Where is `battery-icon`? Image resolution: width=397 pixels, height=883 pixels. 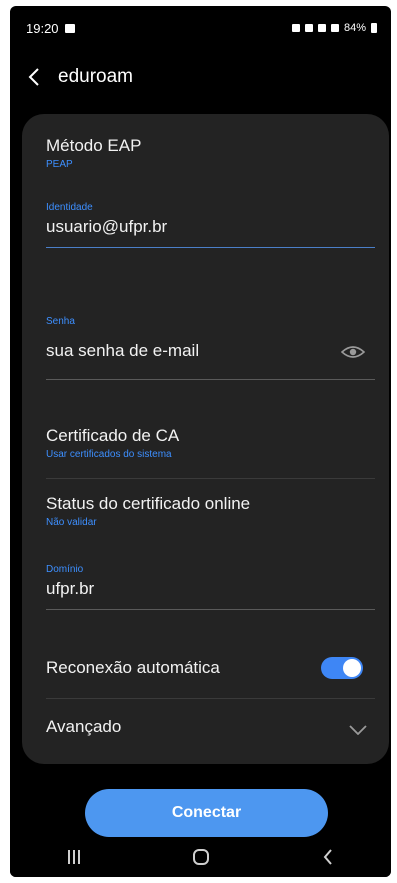 battery-icon is located at coordinates (374, 28).